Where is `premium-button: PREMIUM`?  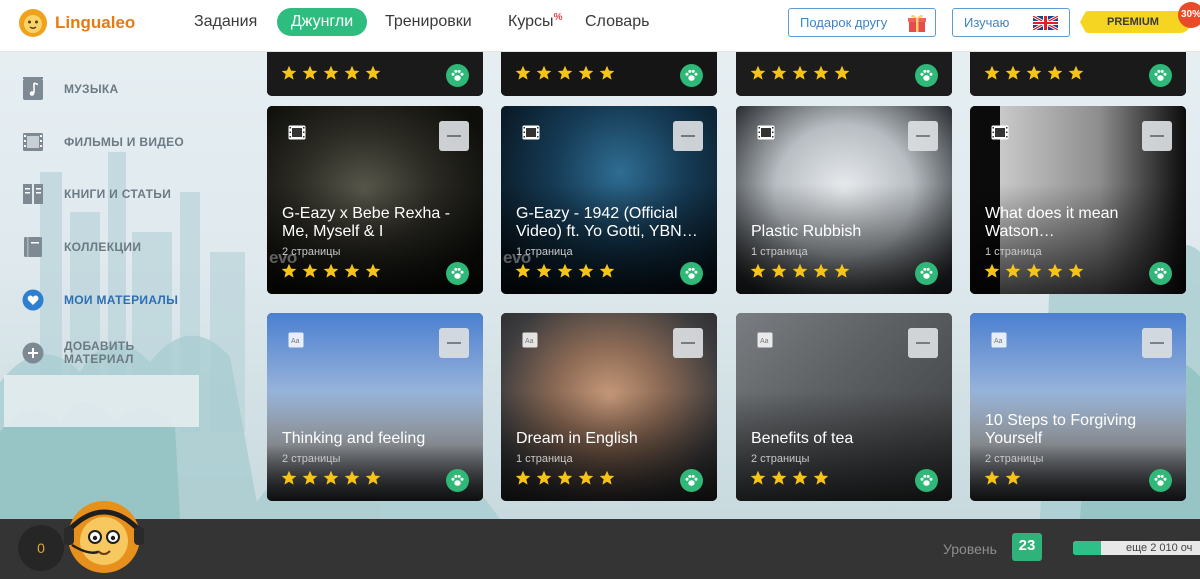 premium-button: PREMIUM is located at coordinates (1135, 22).